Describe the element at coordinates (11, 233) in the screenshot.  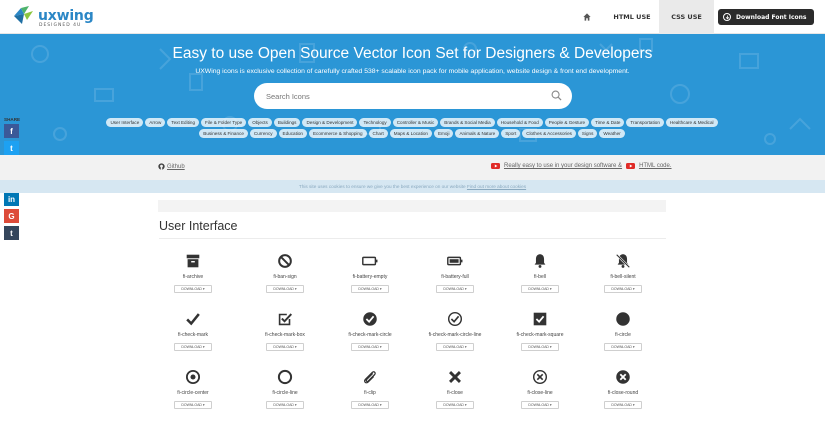
I see `tumblr-share-button: t` at that location.